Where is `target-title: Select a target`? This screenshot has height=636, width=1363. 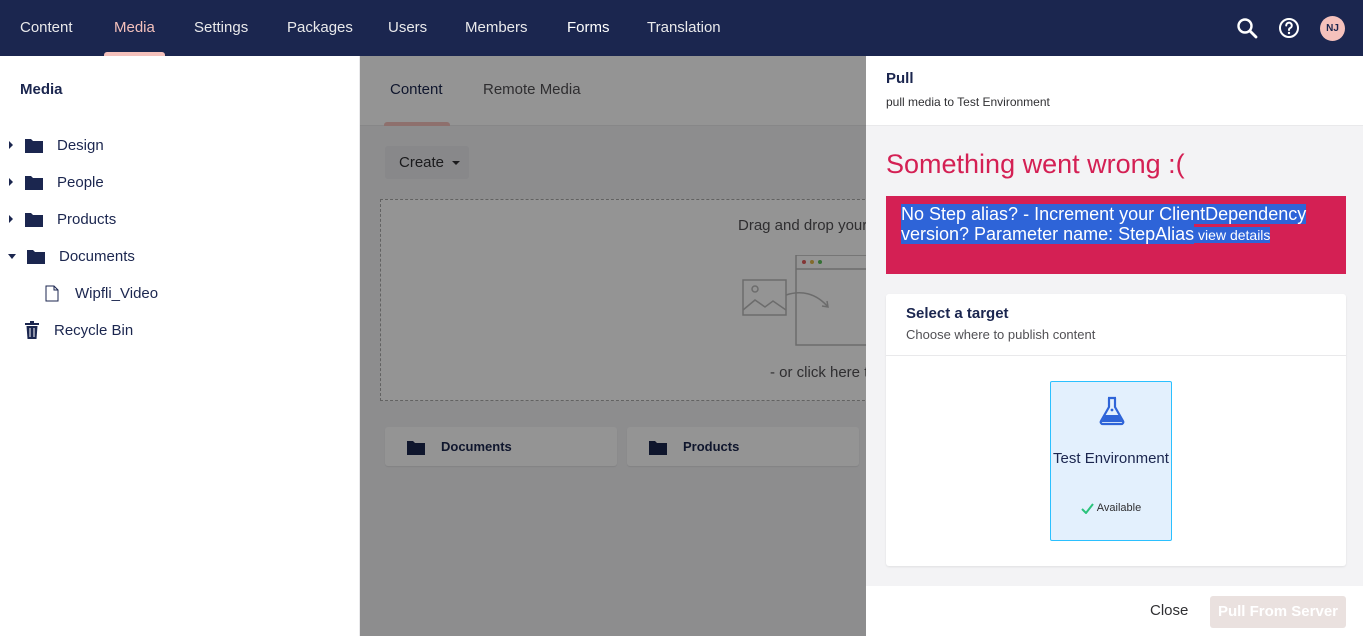
target-title: Select a target is located at coordinates (957, 313).